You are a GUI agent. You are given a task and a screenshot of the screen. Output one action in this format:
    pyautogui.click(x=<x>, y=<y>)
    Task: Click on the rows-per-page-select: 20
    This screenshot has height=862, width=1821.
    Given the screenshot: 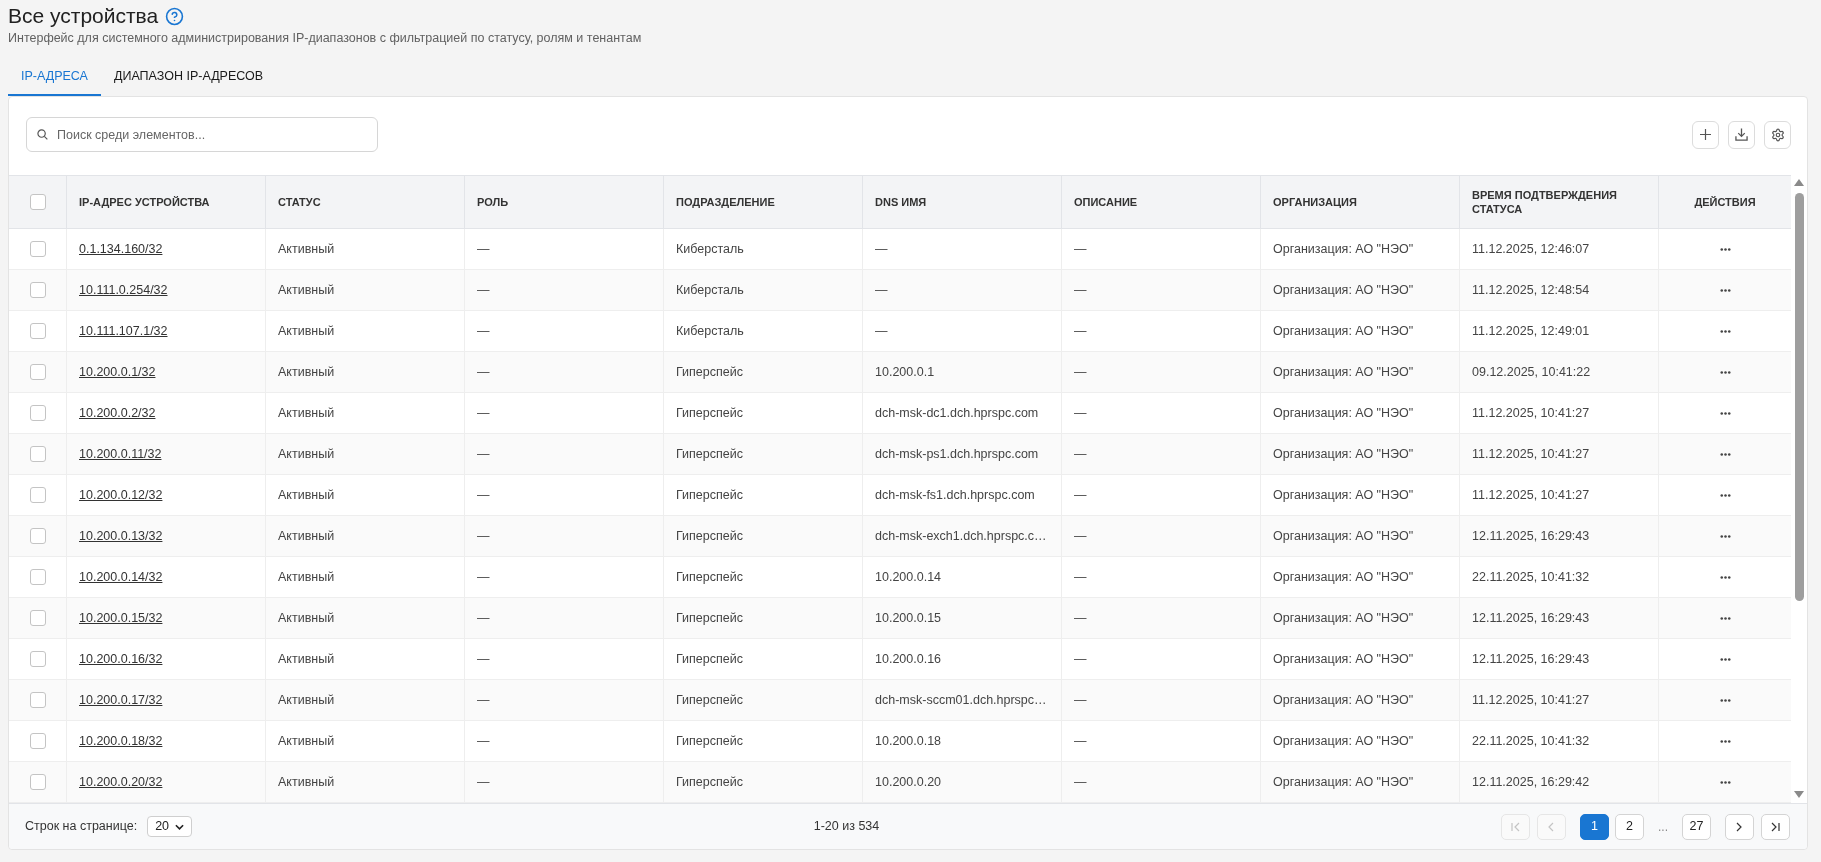 What is the action you would take?
    pyautogui.click(x=170, y=826)
    